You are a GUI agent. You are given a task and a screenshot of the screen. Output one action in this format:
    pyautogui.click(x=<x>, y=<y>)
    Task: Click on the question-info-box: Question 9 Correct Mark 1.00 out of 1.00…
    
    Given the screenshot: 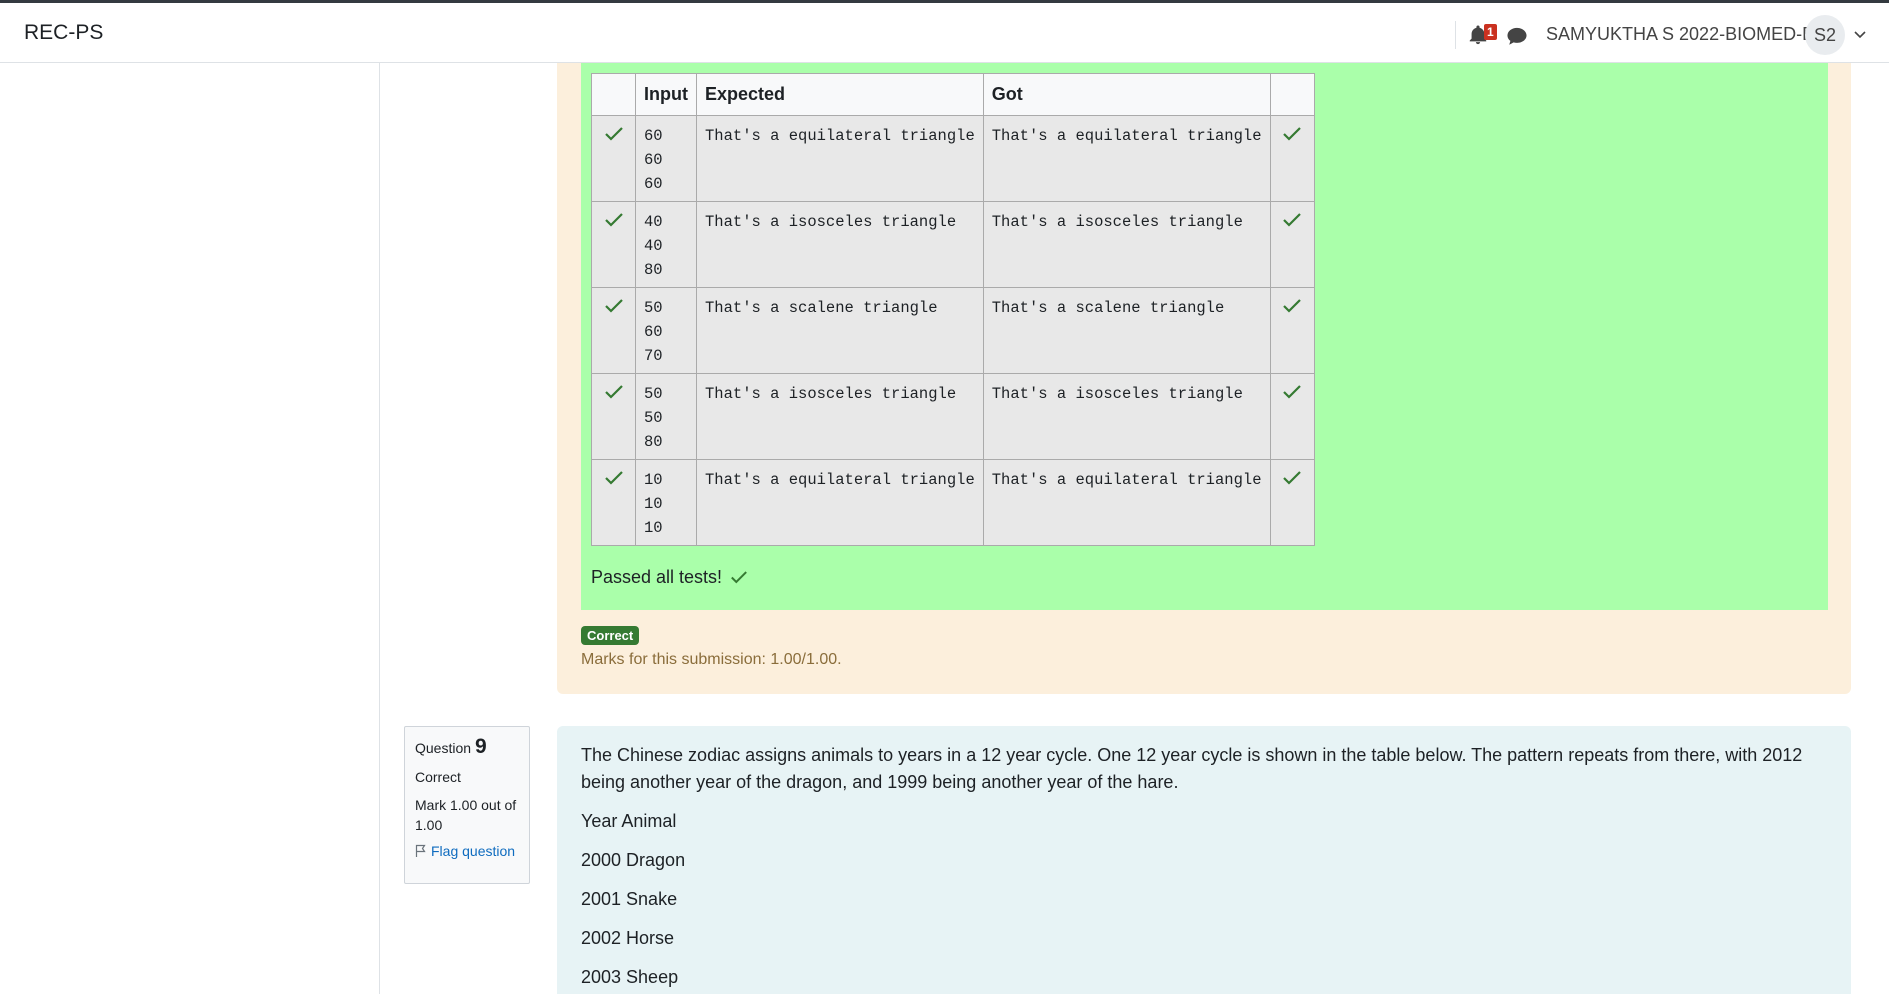 What is the action you would take?
    pyautogui.click(x=467, y=805)
    